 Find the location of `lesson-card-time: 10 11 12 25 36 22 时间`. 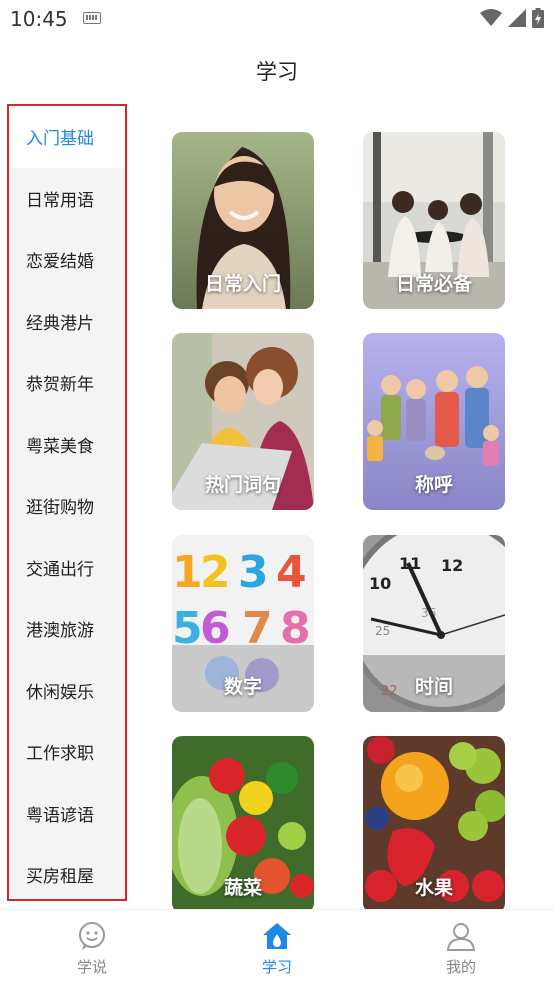

lesson-card-time: 10 11 12 25 36 22 时间 is located at coordinates (434, 623).